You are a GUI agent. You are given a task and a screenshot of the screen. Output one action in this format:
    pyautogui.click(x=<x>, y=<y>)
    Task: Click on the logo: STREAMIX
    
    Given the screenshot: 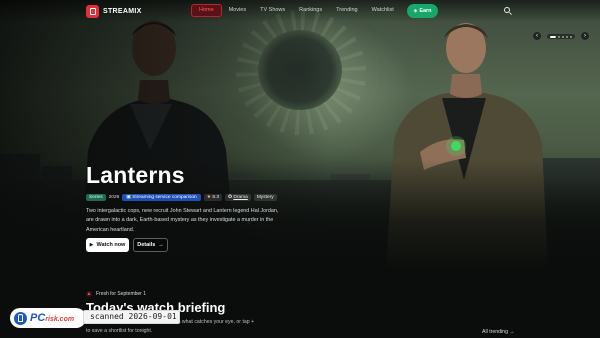 What is the action you would take?
    pyautogui.click(x=114, y=11)
    